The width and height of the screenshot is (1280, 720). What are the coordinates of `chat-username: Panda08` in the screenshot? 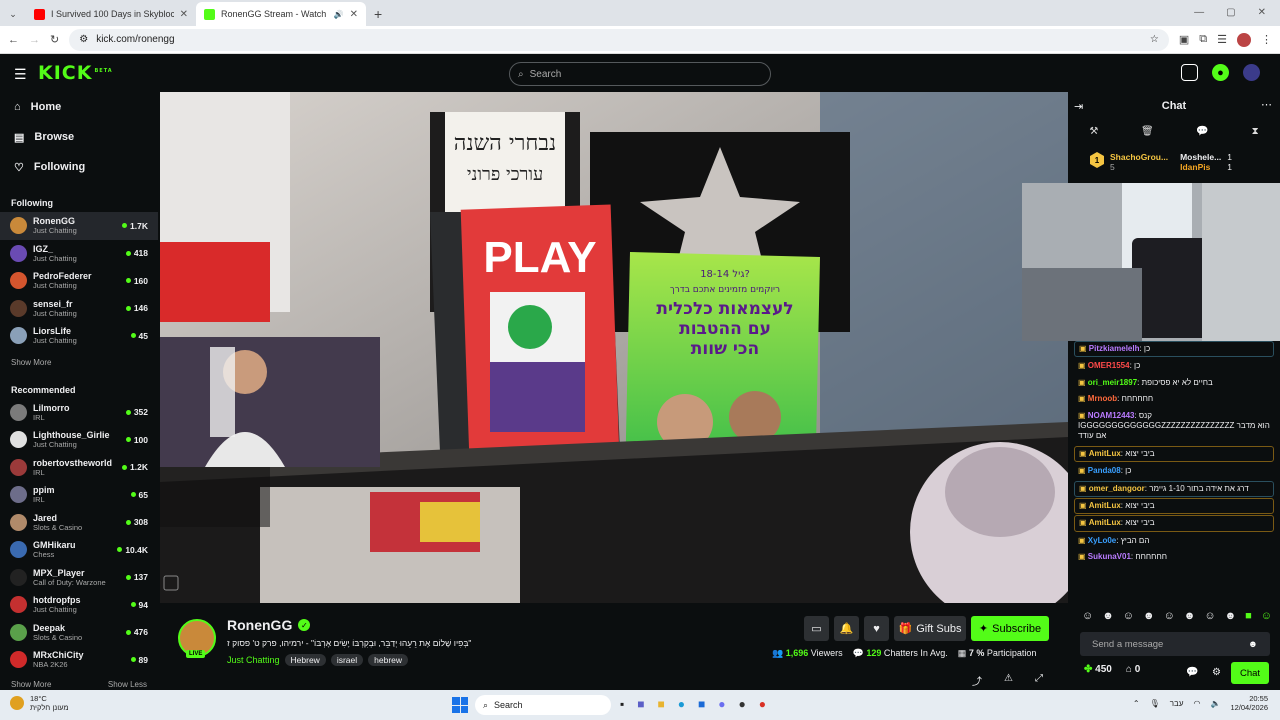 It's located at (1104, 470).